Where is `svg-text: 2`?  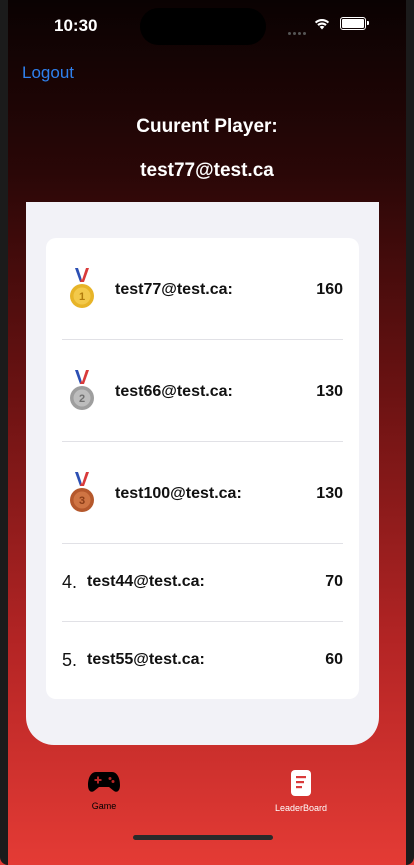
svg-text: 2 is located at coordinates (82, 399).